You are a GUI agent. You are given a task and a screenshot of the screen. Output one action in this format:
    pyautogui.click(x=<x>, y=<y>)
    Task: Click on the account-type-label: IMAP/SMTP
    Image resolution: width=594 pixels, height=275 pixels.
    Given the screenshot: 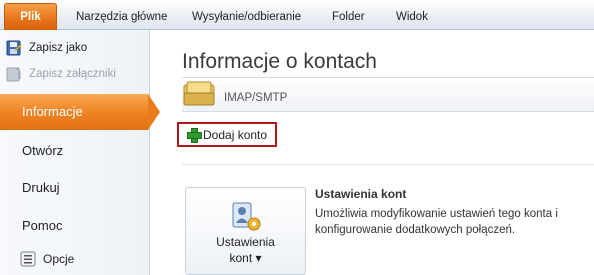 What is the action you would take?
    pyautogui.click(x=256, y=98)
    